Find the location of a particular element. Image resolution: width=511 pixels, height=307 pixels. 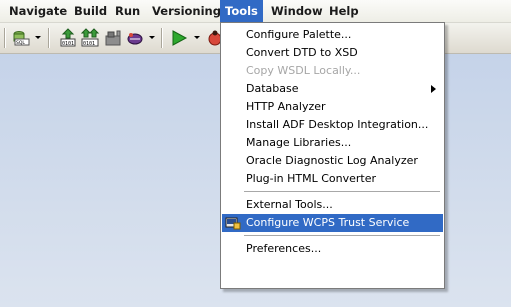

menu-window: Window is located at coordinates (297, 11).